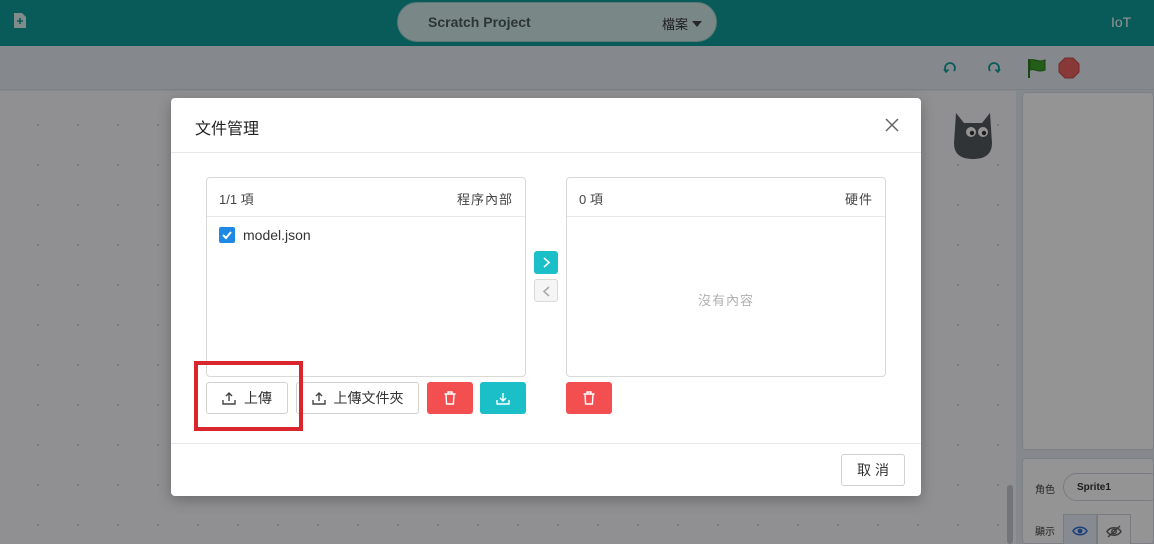  I want to click on transfer-left-button, so click(546, 290).